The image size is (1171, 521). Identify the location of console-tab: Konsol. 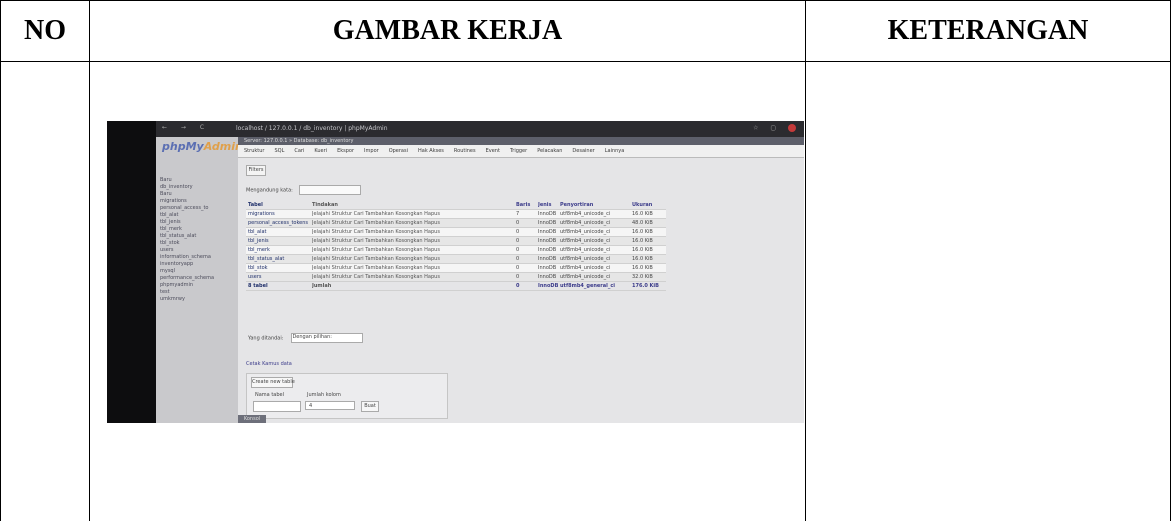
(252, 419).